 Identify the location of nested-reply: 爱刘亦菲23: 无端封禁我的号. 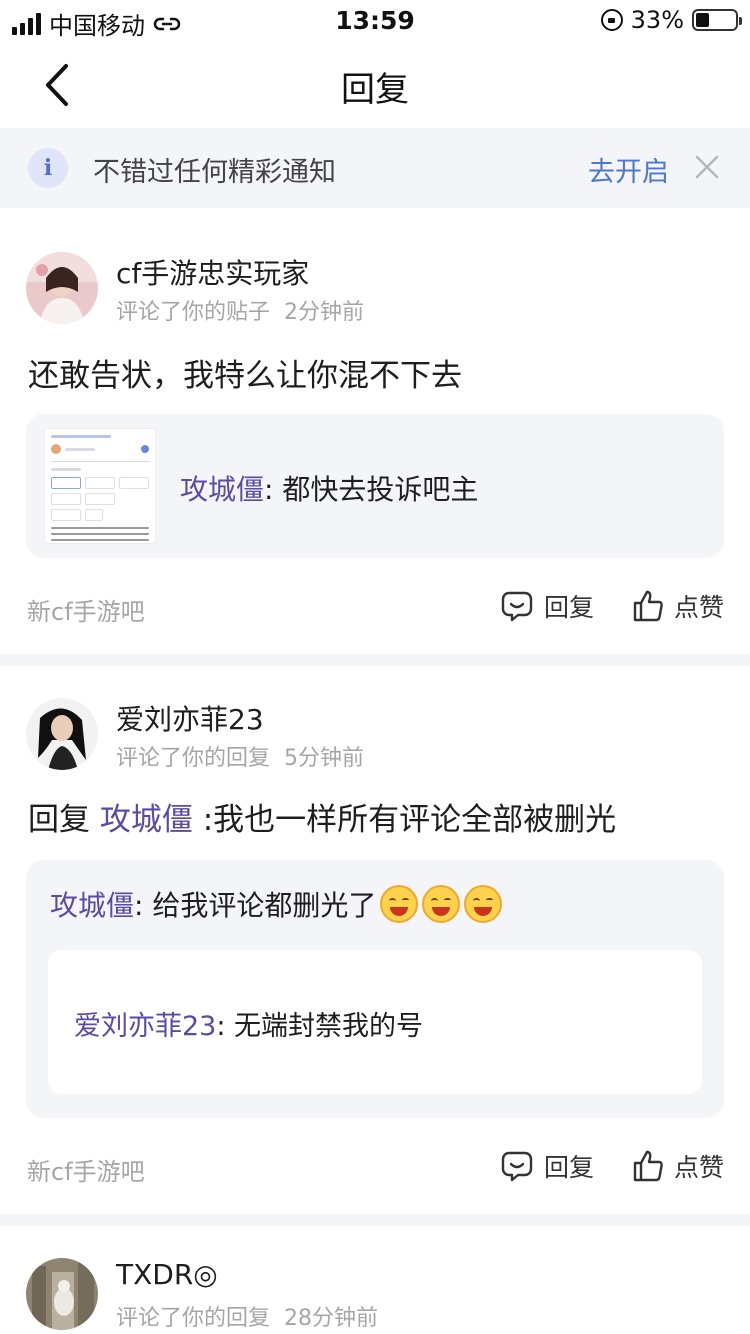
(375, 1022).